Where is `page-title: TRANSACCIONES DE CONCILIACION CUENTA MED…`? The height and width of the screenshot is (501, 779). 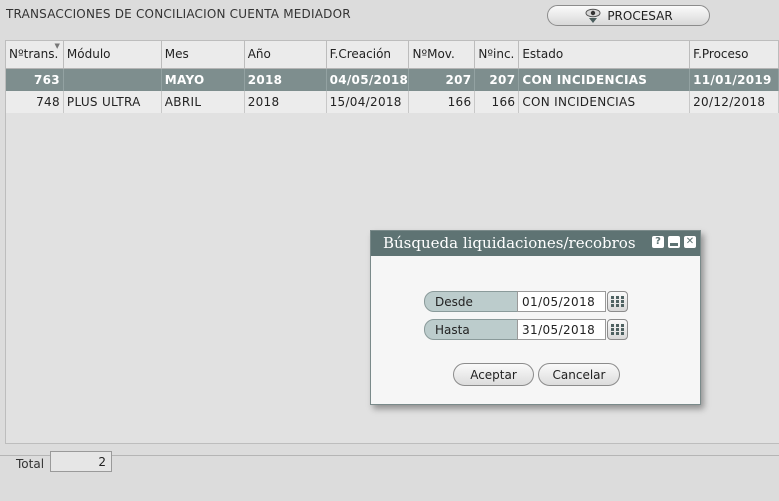
page-title: TRANSACCIONES DE CONCILIACION CUENTA MED… is located at coordinates (178, 14).